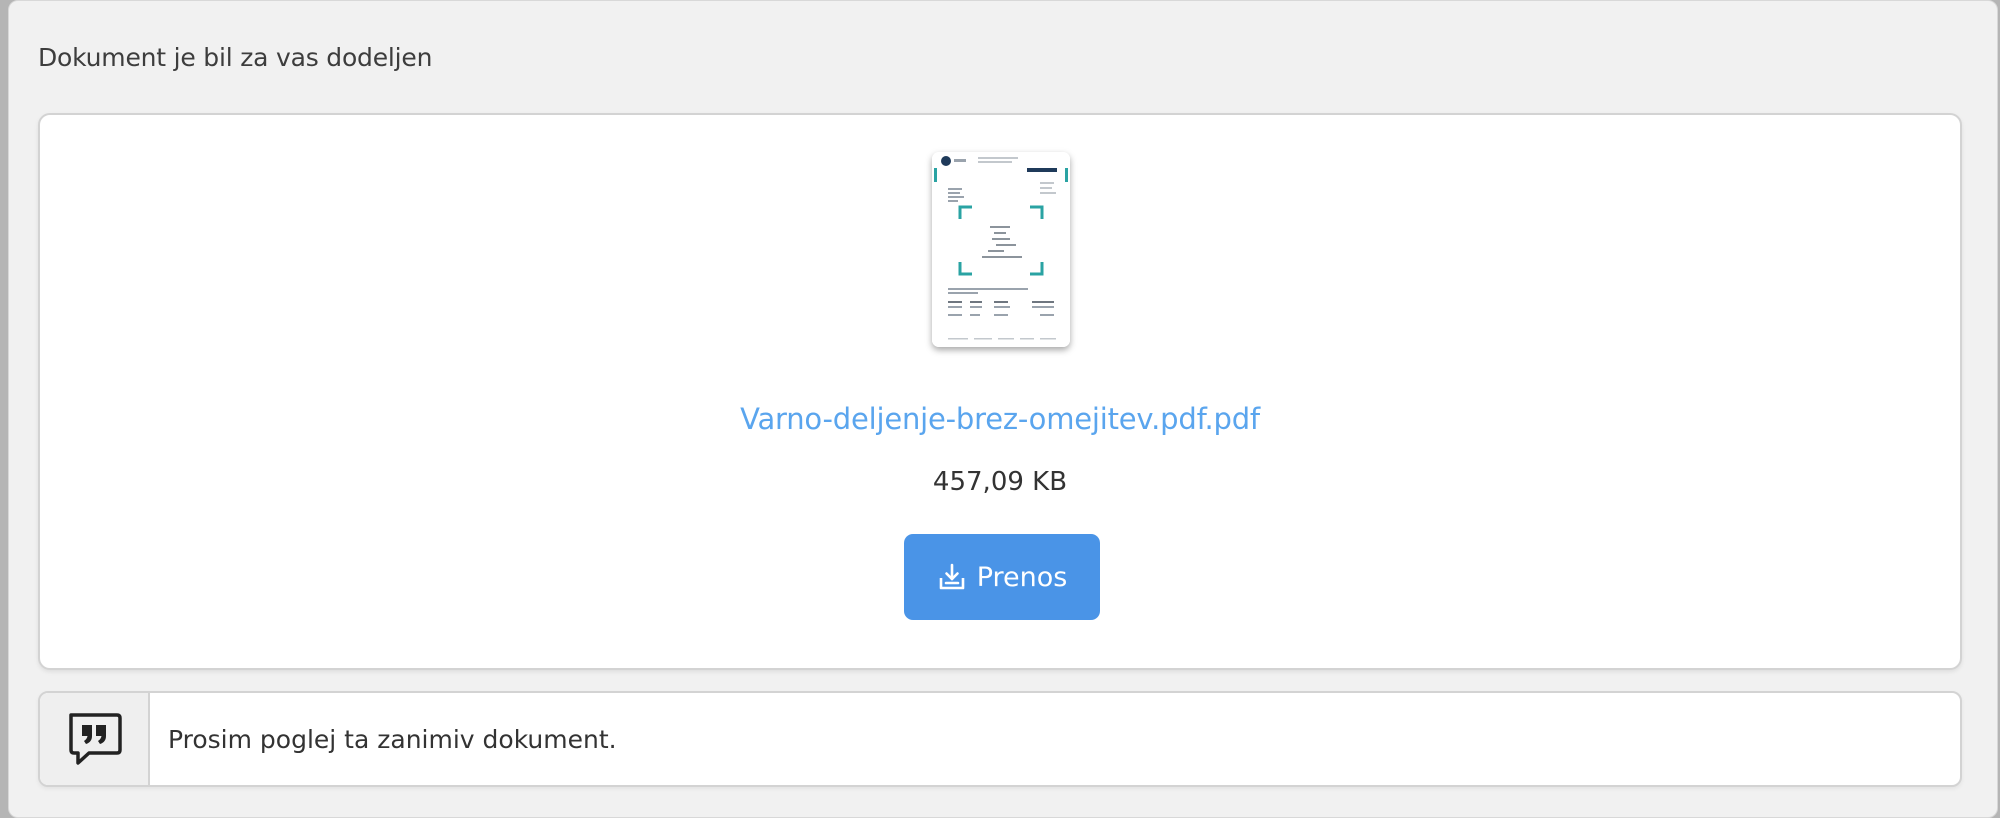 This screenshot has width=2000, height=818. What do you see at coordinates (1000, 482) in the screenshot?
I see `file-size: 457,09 KB` at bounding box center [1000, 482].